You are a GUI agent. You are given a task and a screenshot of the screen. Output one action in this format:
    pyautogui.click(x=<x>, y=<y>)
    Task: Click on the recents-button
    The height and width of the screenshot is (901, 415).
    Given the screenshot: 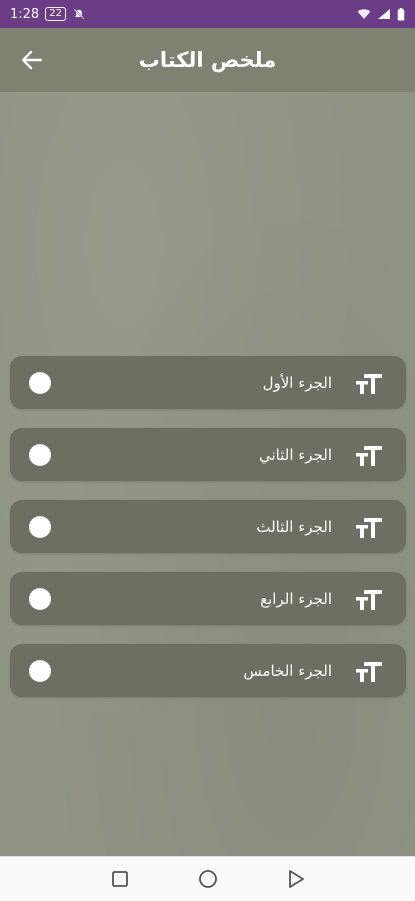 What is the action you would take?
    pyautogui.click(x=120, y=879)
    